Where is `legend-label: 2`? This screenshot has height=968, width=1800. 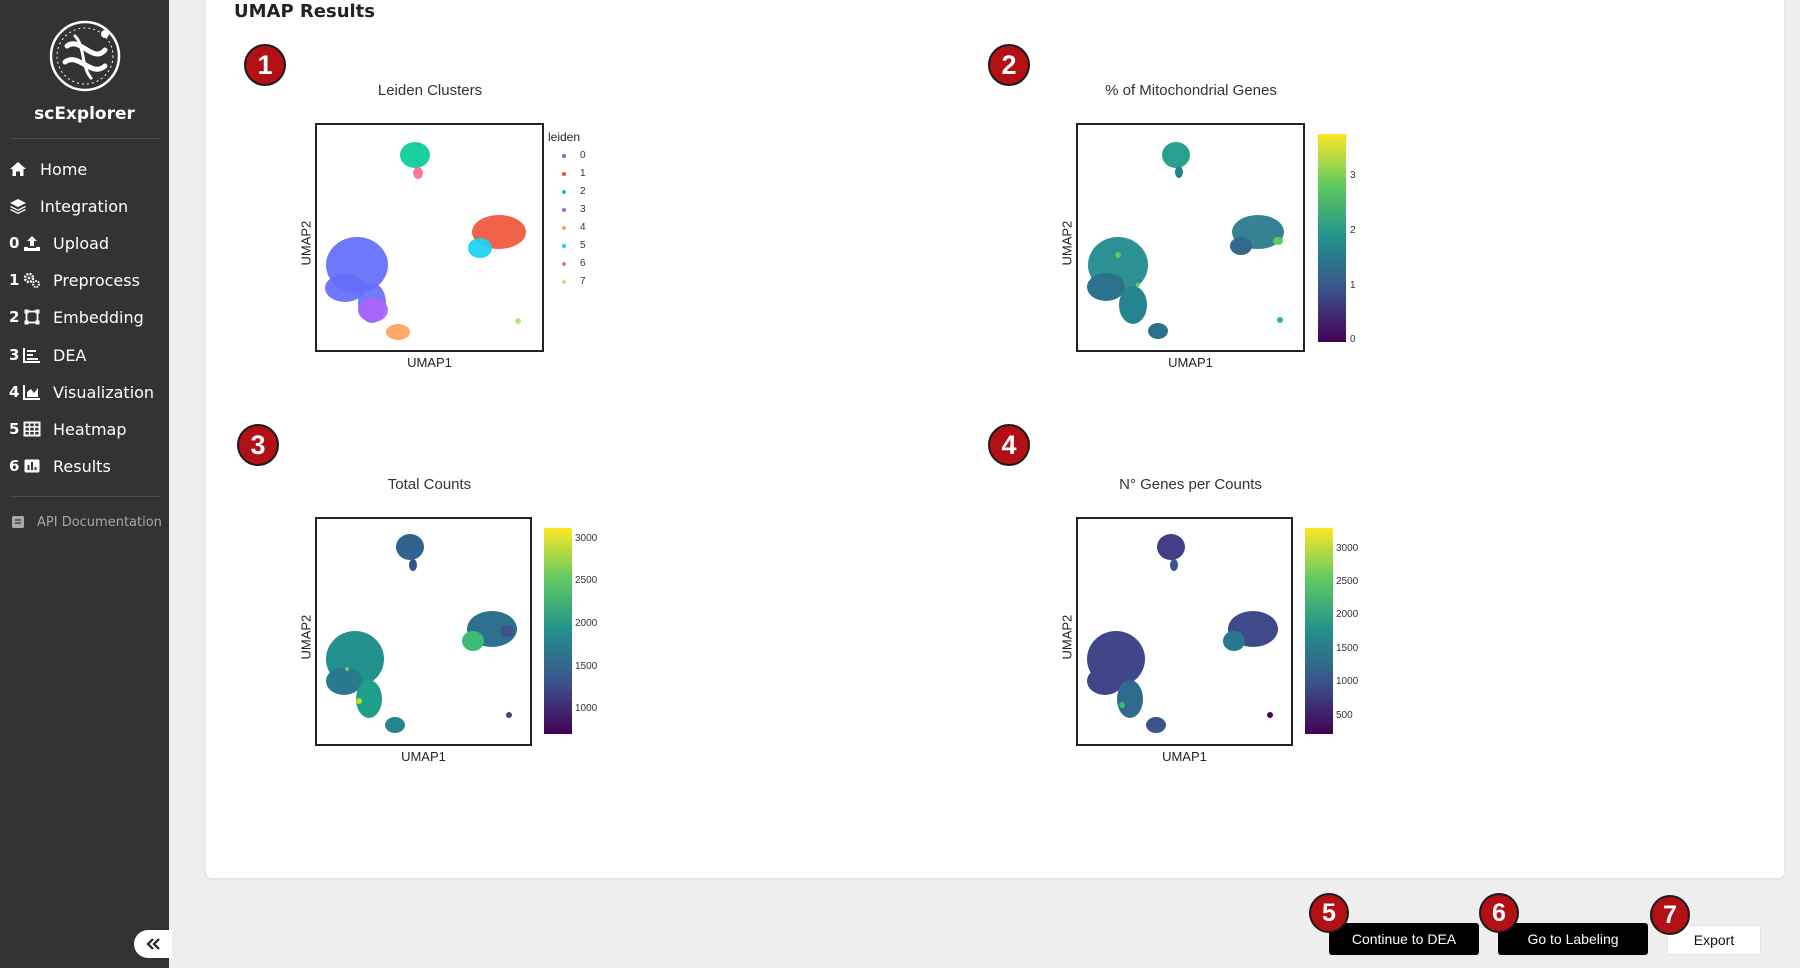 legend-label: 2 is located at coordinates (583, 191).